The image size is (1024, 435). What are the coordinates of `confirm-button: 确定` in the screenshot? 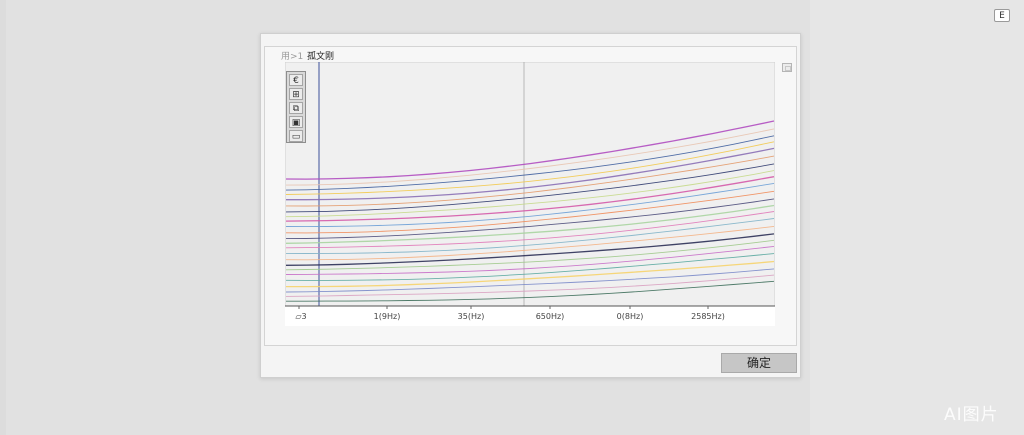 It's located at (759, 363).